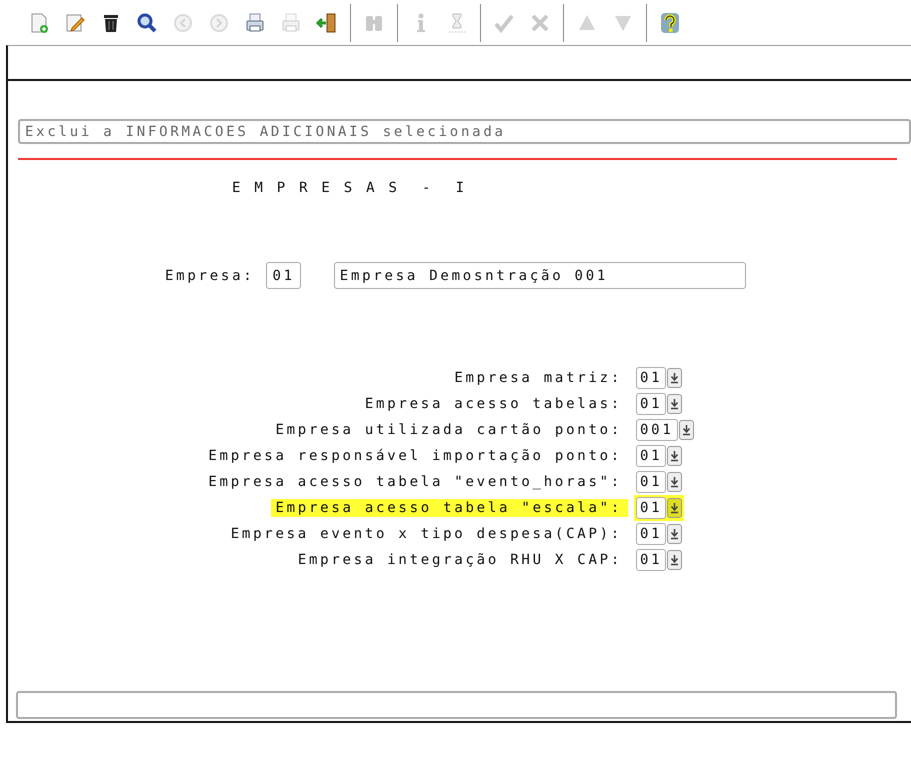  Describe the element at coordinates (283, 275) in the screenshot. I see `code-field: 01` at that location.